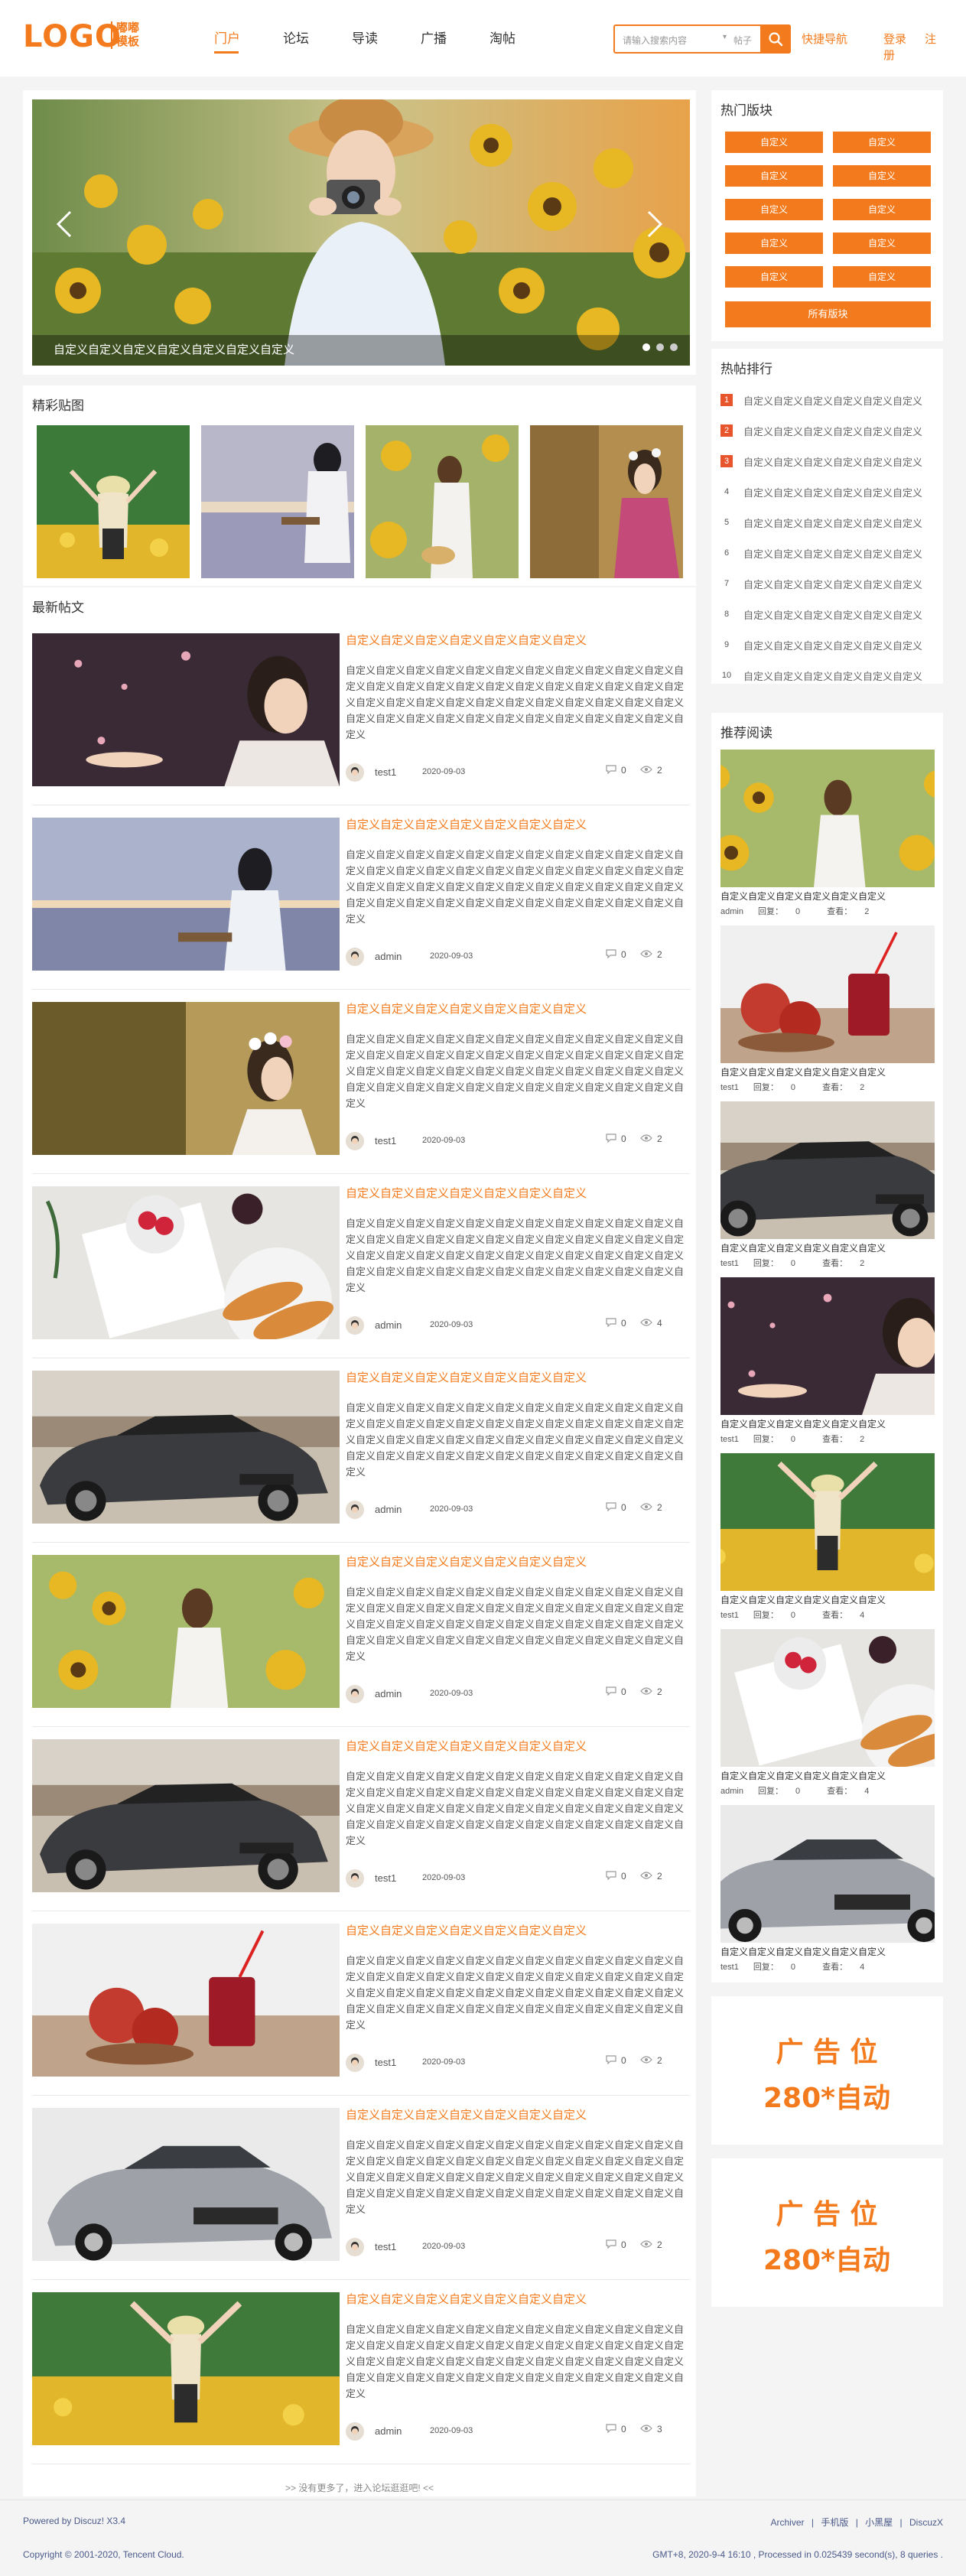 The image size is (966, 2576). Describe the element at coordinates (361, 350) in the screenshot. I see `slide-caption: 自定义自定义自定义自定义自定义自定义自定义` at that location.